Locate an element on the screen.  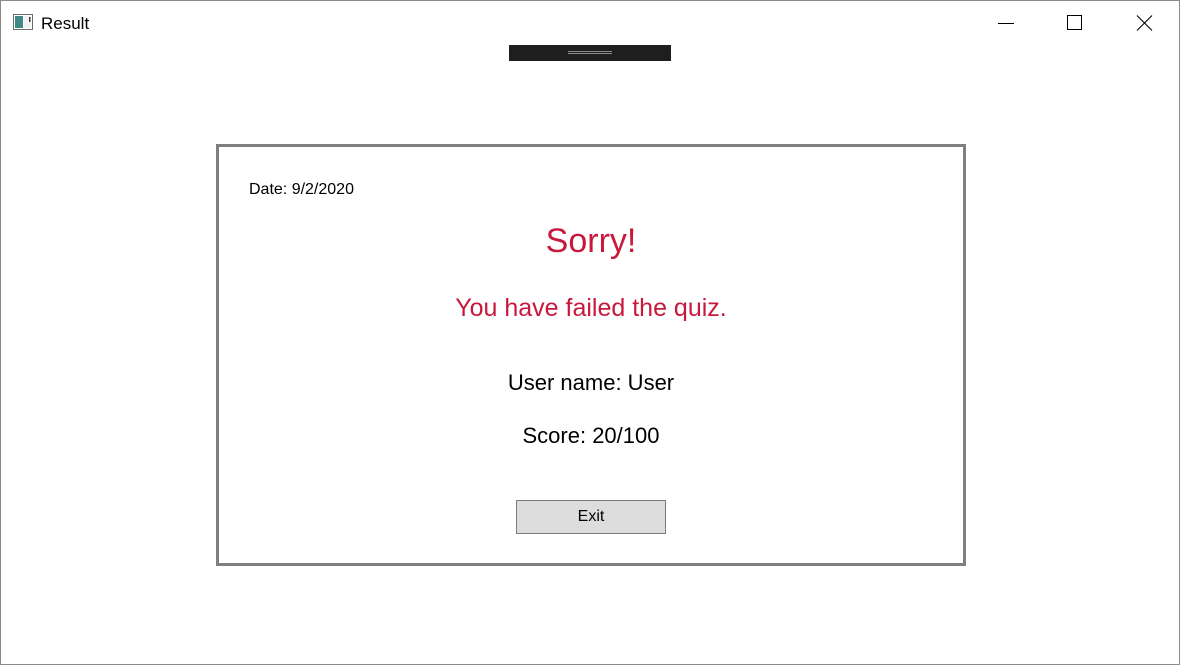
minimize-button is located at coordinates (1006, 23).